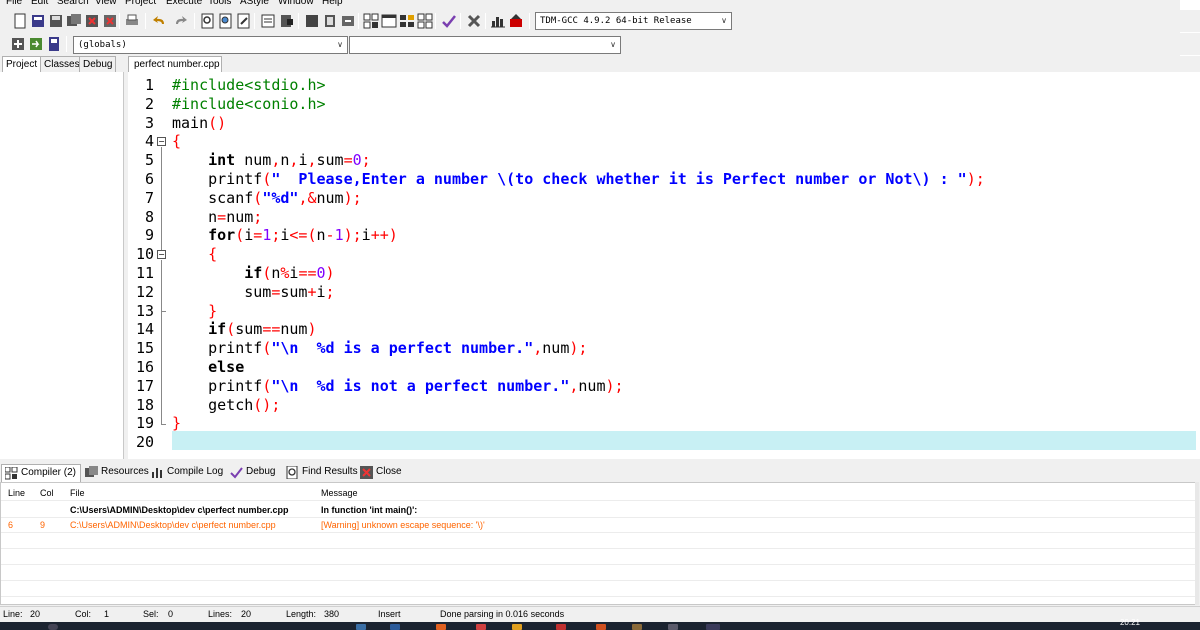 The width and height of the screenshot is (1200, 630). I want to click on find-next-icon, so click(244, 21).